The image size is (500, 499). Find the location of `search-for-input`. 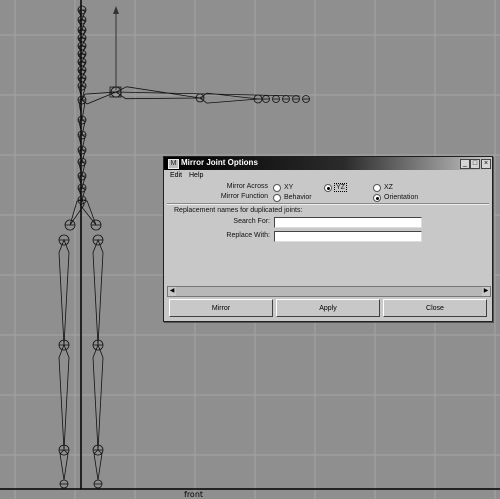

search-for-input is located at coordinates (348, 222).